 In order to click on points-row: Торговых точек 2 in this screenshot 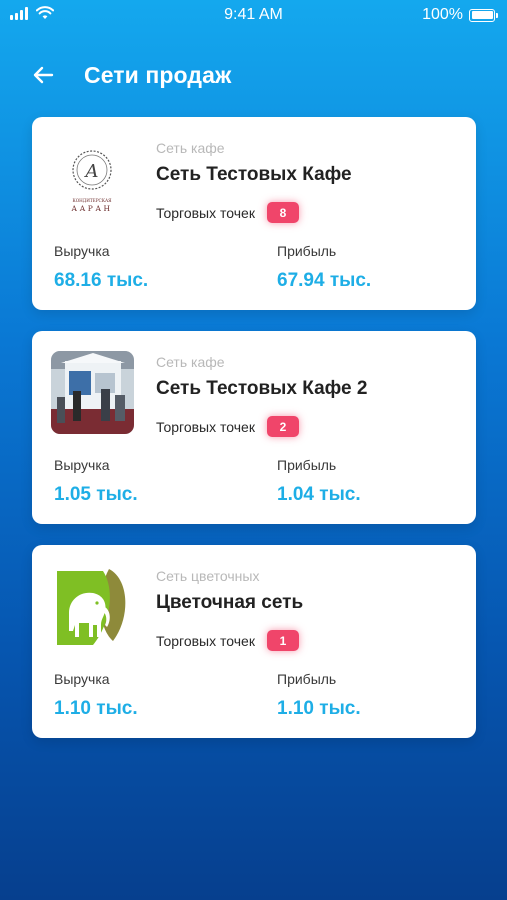, I will do `click(227, 426)`.